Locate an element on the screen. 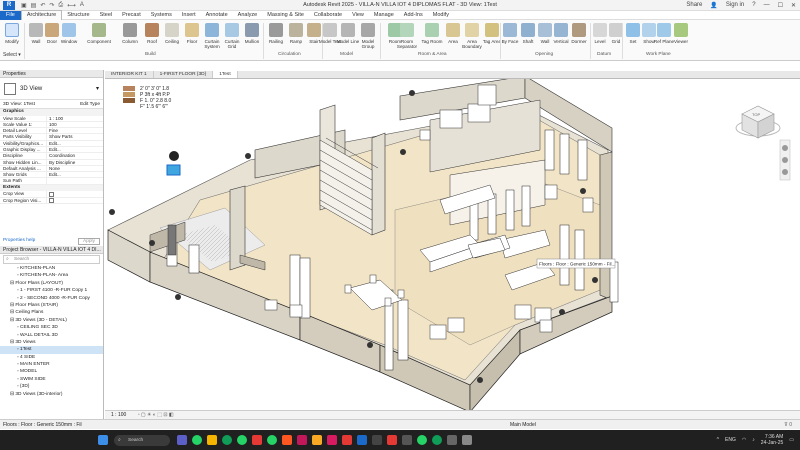  open-icon: ▣ is located at coordinates (24, 5).